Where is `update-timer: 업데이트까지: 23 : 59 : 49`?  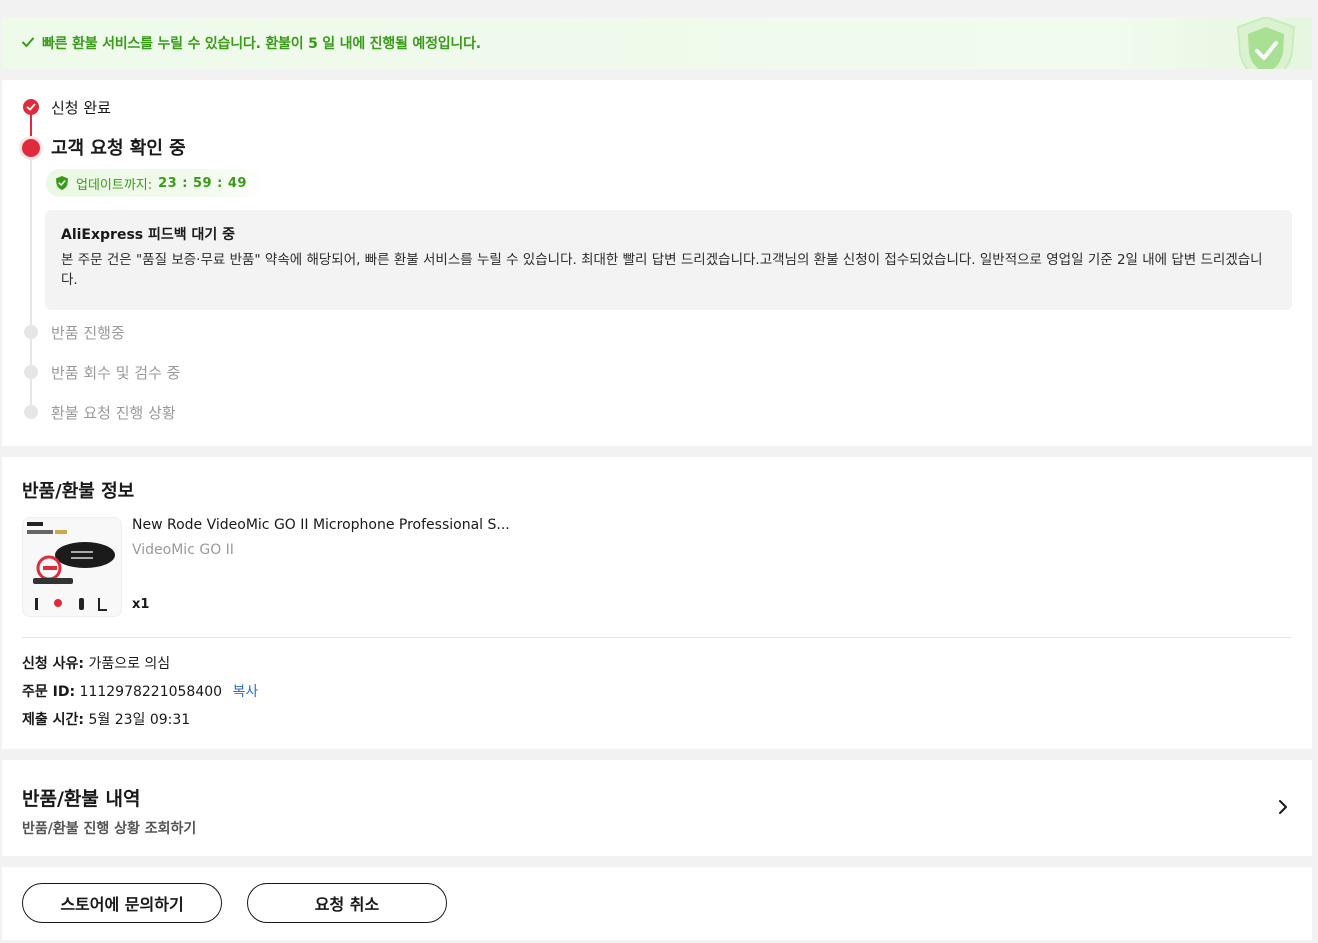
update-timer: 업데이트까지: 23 : 59 : 49 is located at coordinates (155, 183).